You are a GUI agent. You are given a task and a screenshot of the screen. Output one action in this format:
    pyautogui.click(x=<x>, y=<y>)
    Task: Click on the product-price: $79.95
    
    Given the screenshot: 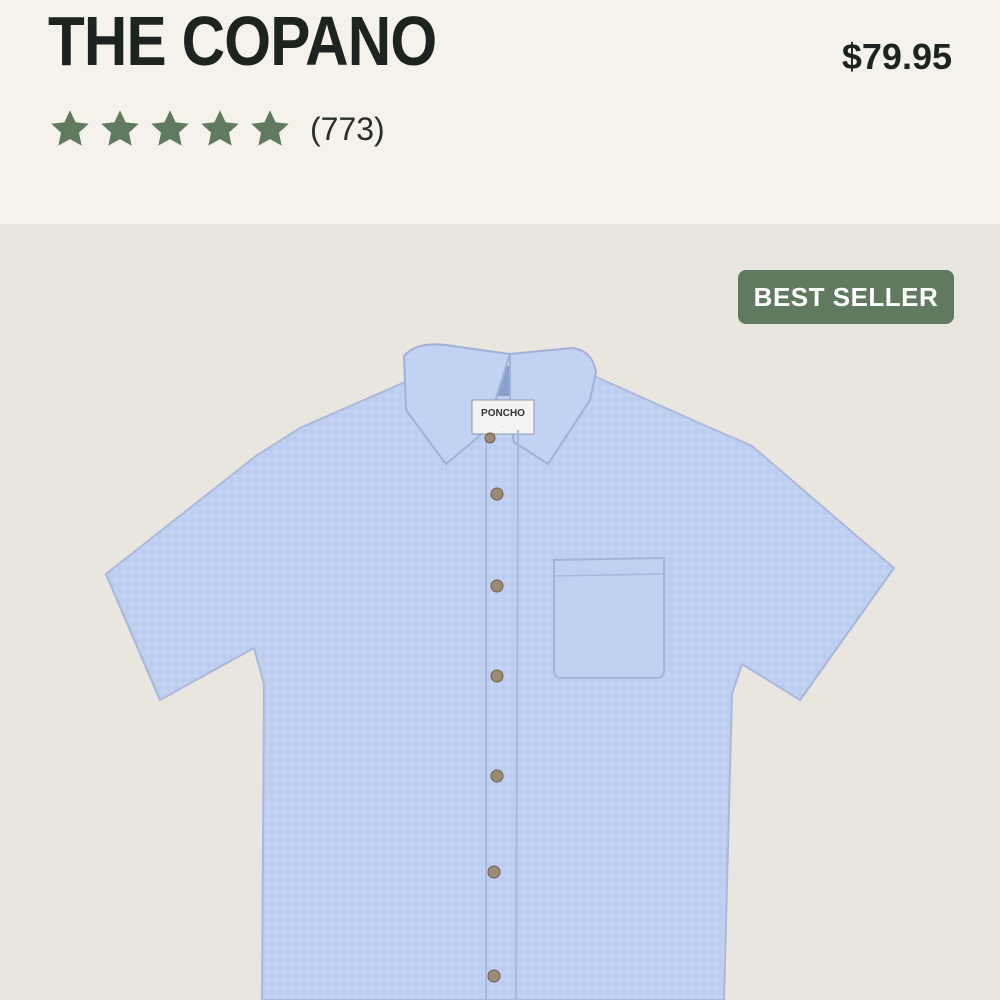 What is the action you would take?
    pyautogui.click(x=896, y=56)
    